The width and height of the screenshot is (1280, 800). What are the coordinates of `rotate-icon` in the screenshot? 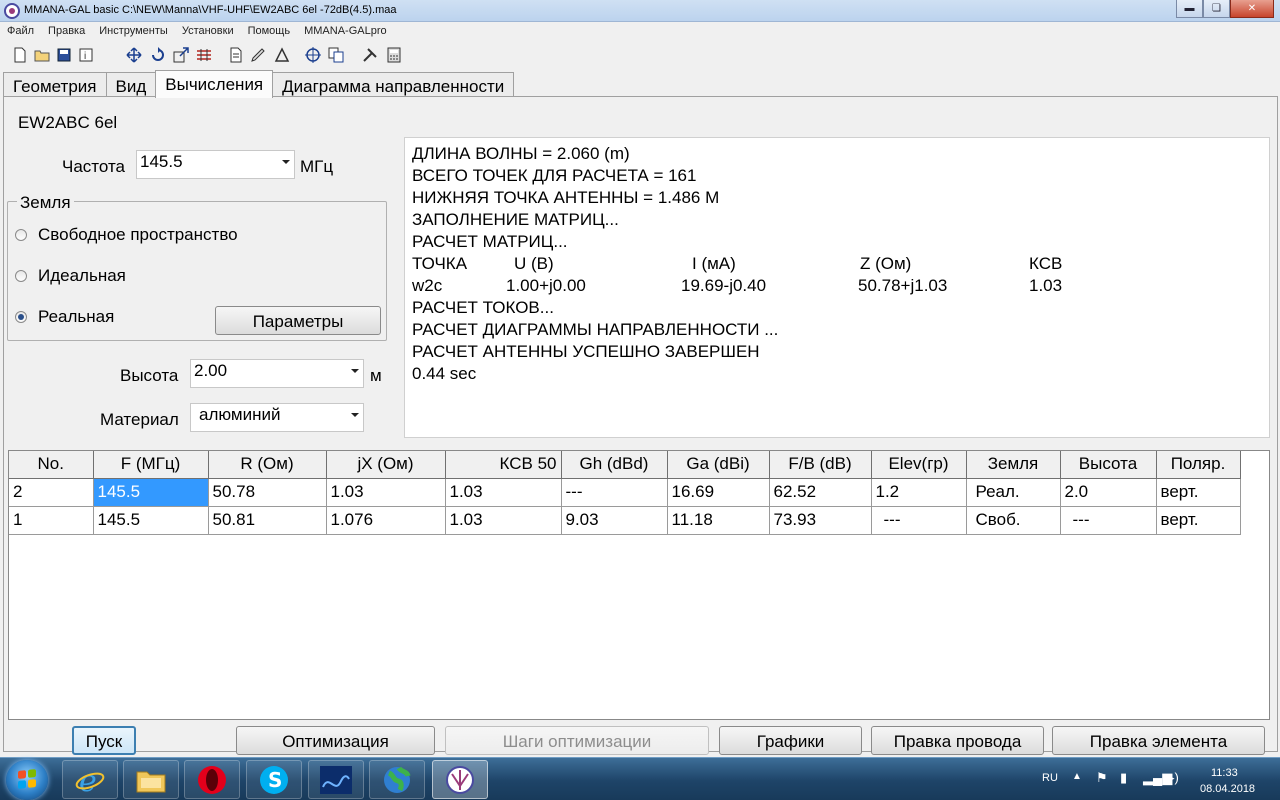 It's located at (158, 55).